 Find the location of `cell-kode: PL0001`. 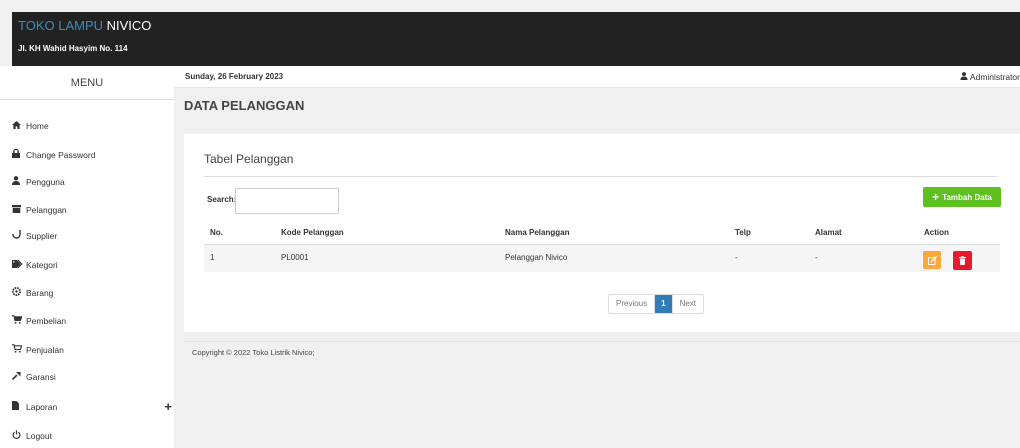

cell-kode: PL0001 is located at coordinates (295, 257).